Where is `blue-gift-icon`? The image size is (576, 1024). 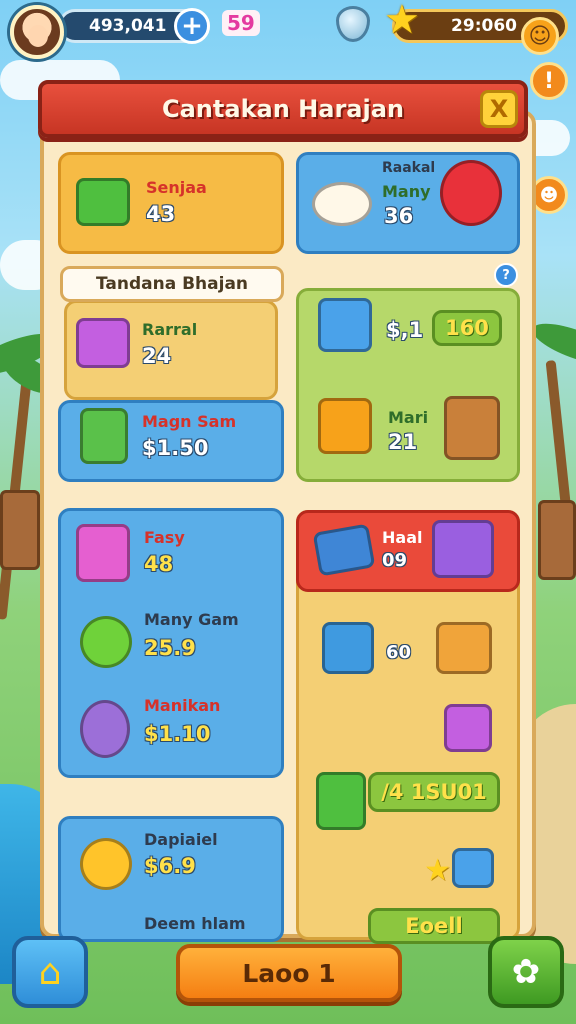
blue-gift-icon is located at coordinates (348, 648).